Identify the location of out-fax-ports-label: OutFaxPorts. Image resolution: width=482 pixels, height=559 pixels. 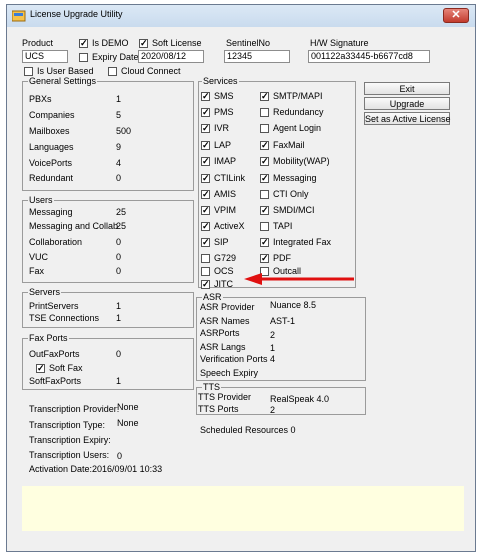
(54, 354).